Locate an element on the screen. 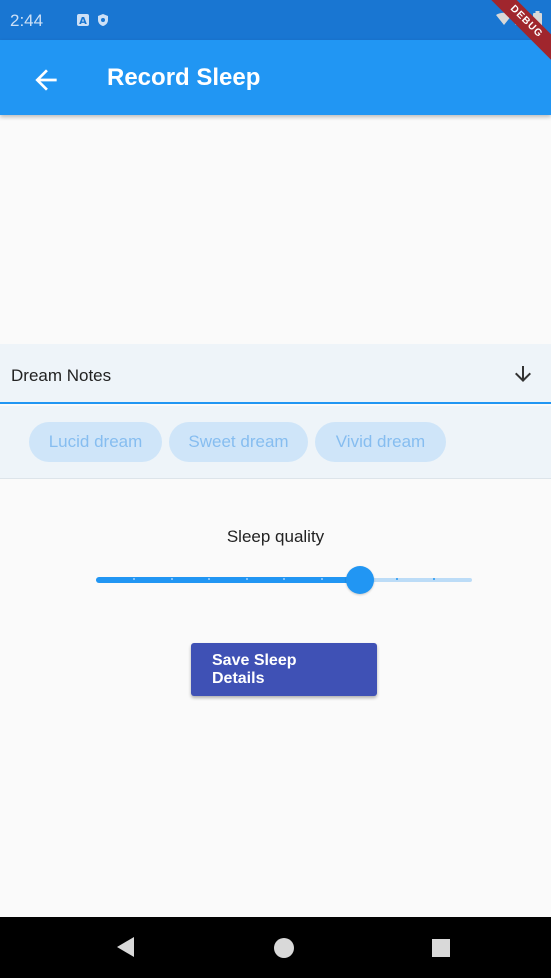  signal-icon is located at coordinates (521, 21).